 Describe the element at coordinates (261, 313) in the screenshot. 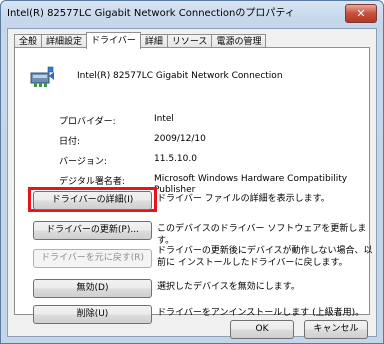

I see `uninstall-description: ドライバーをアンインストールします (上級者用)。` at that location.